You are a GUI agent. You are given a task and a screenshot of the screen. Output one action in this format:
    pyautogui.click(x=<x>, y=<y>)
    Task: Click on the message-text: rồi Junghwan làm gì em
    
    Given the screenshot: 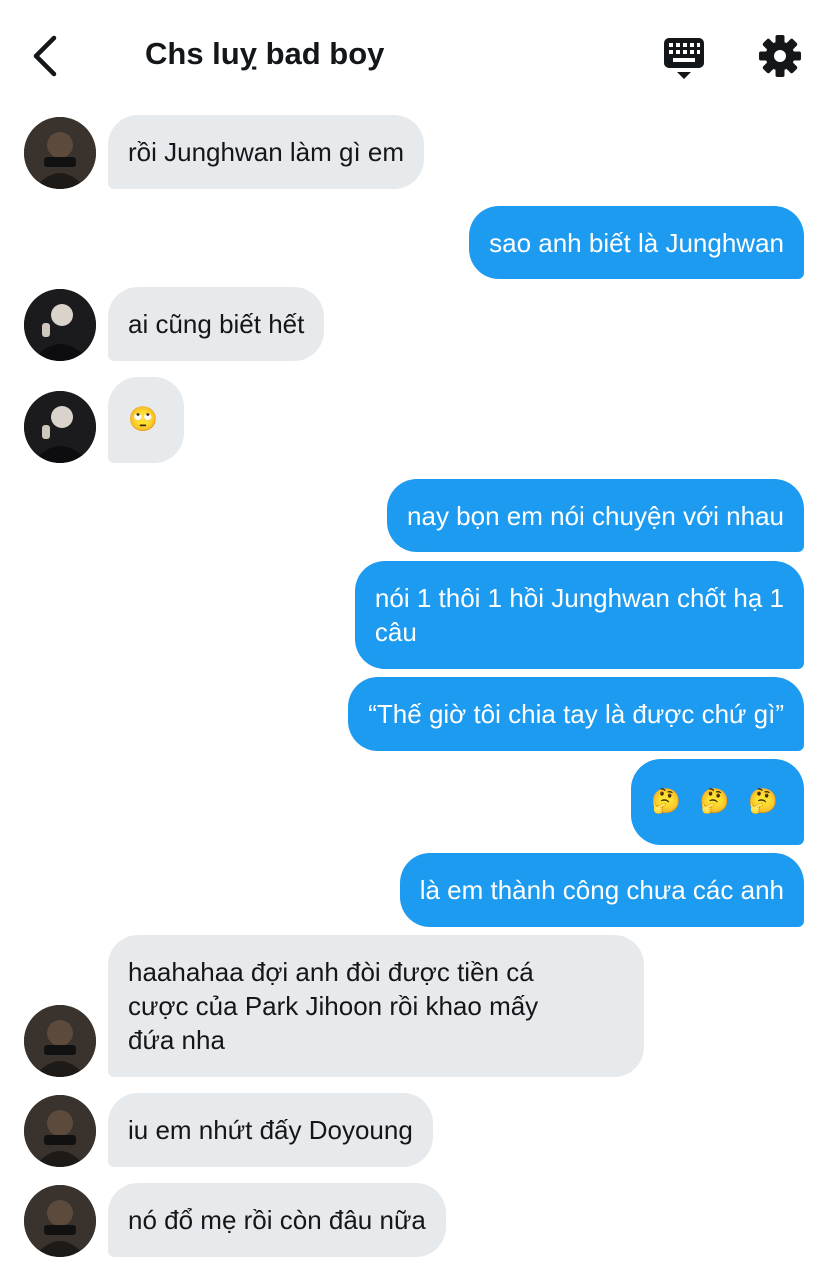 What is the action you would take?
    pyautogui.click(x=266, y=152)
    